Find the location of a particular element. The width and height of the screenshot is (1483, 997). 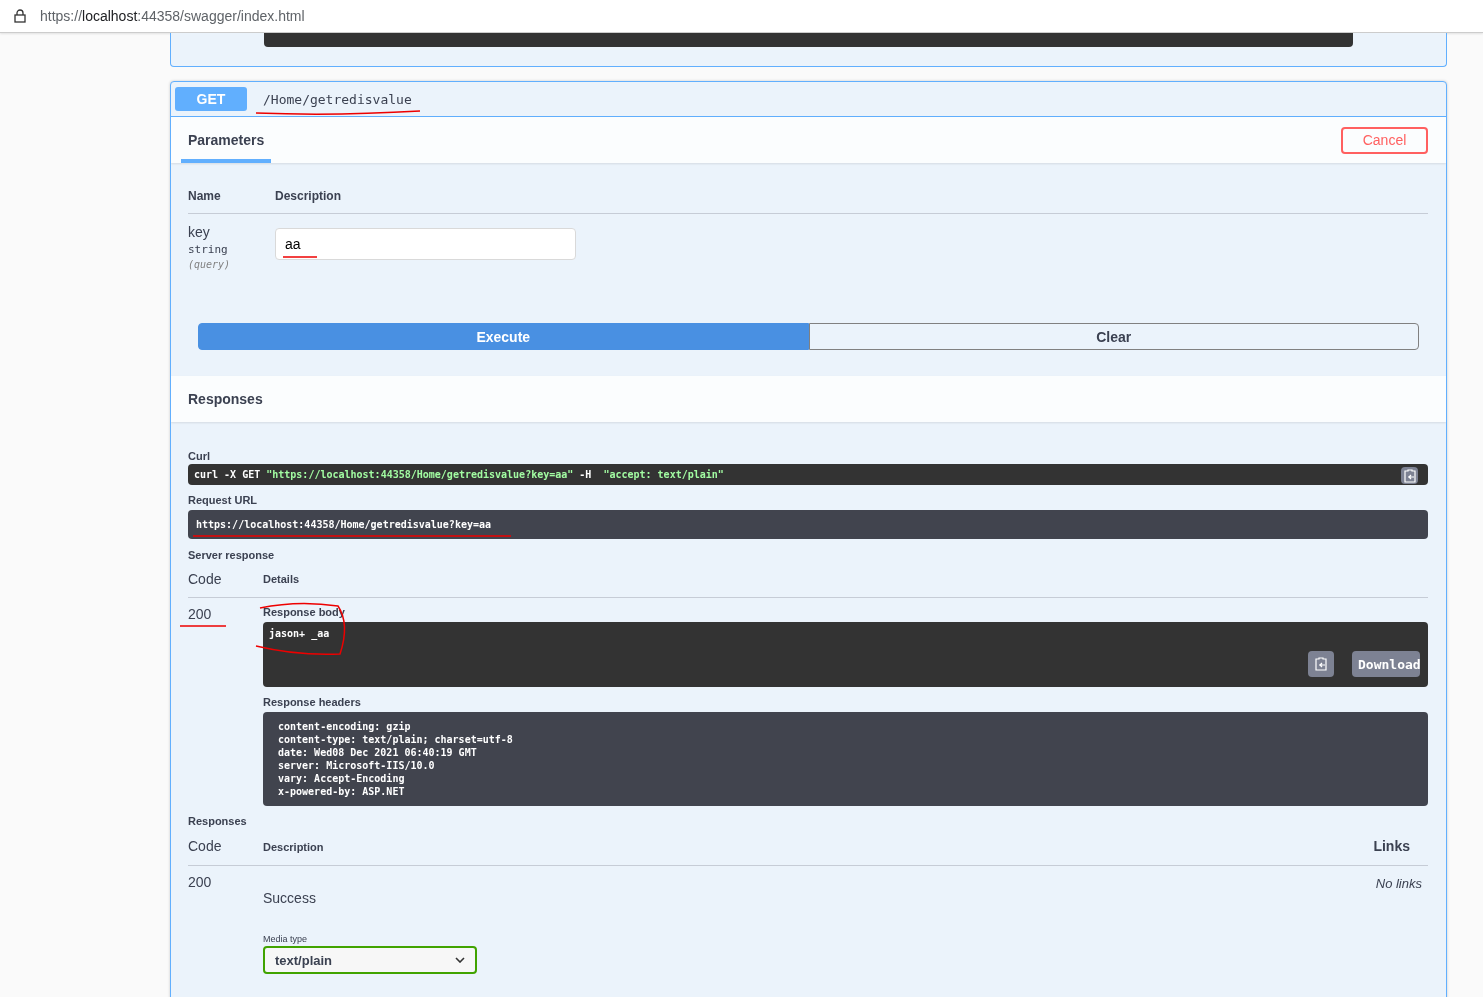

field-label: Media type is located at coordinates (286, 939).